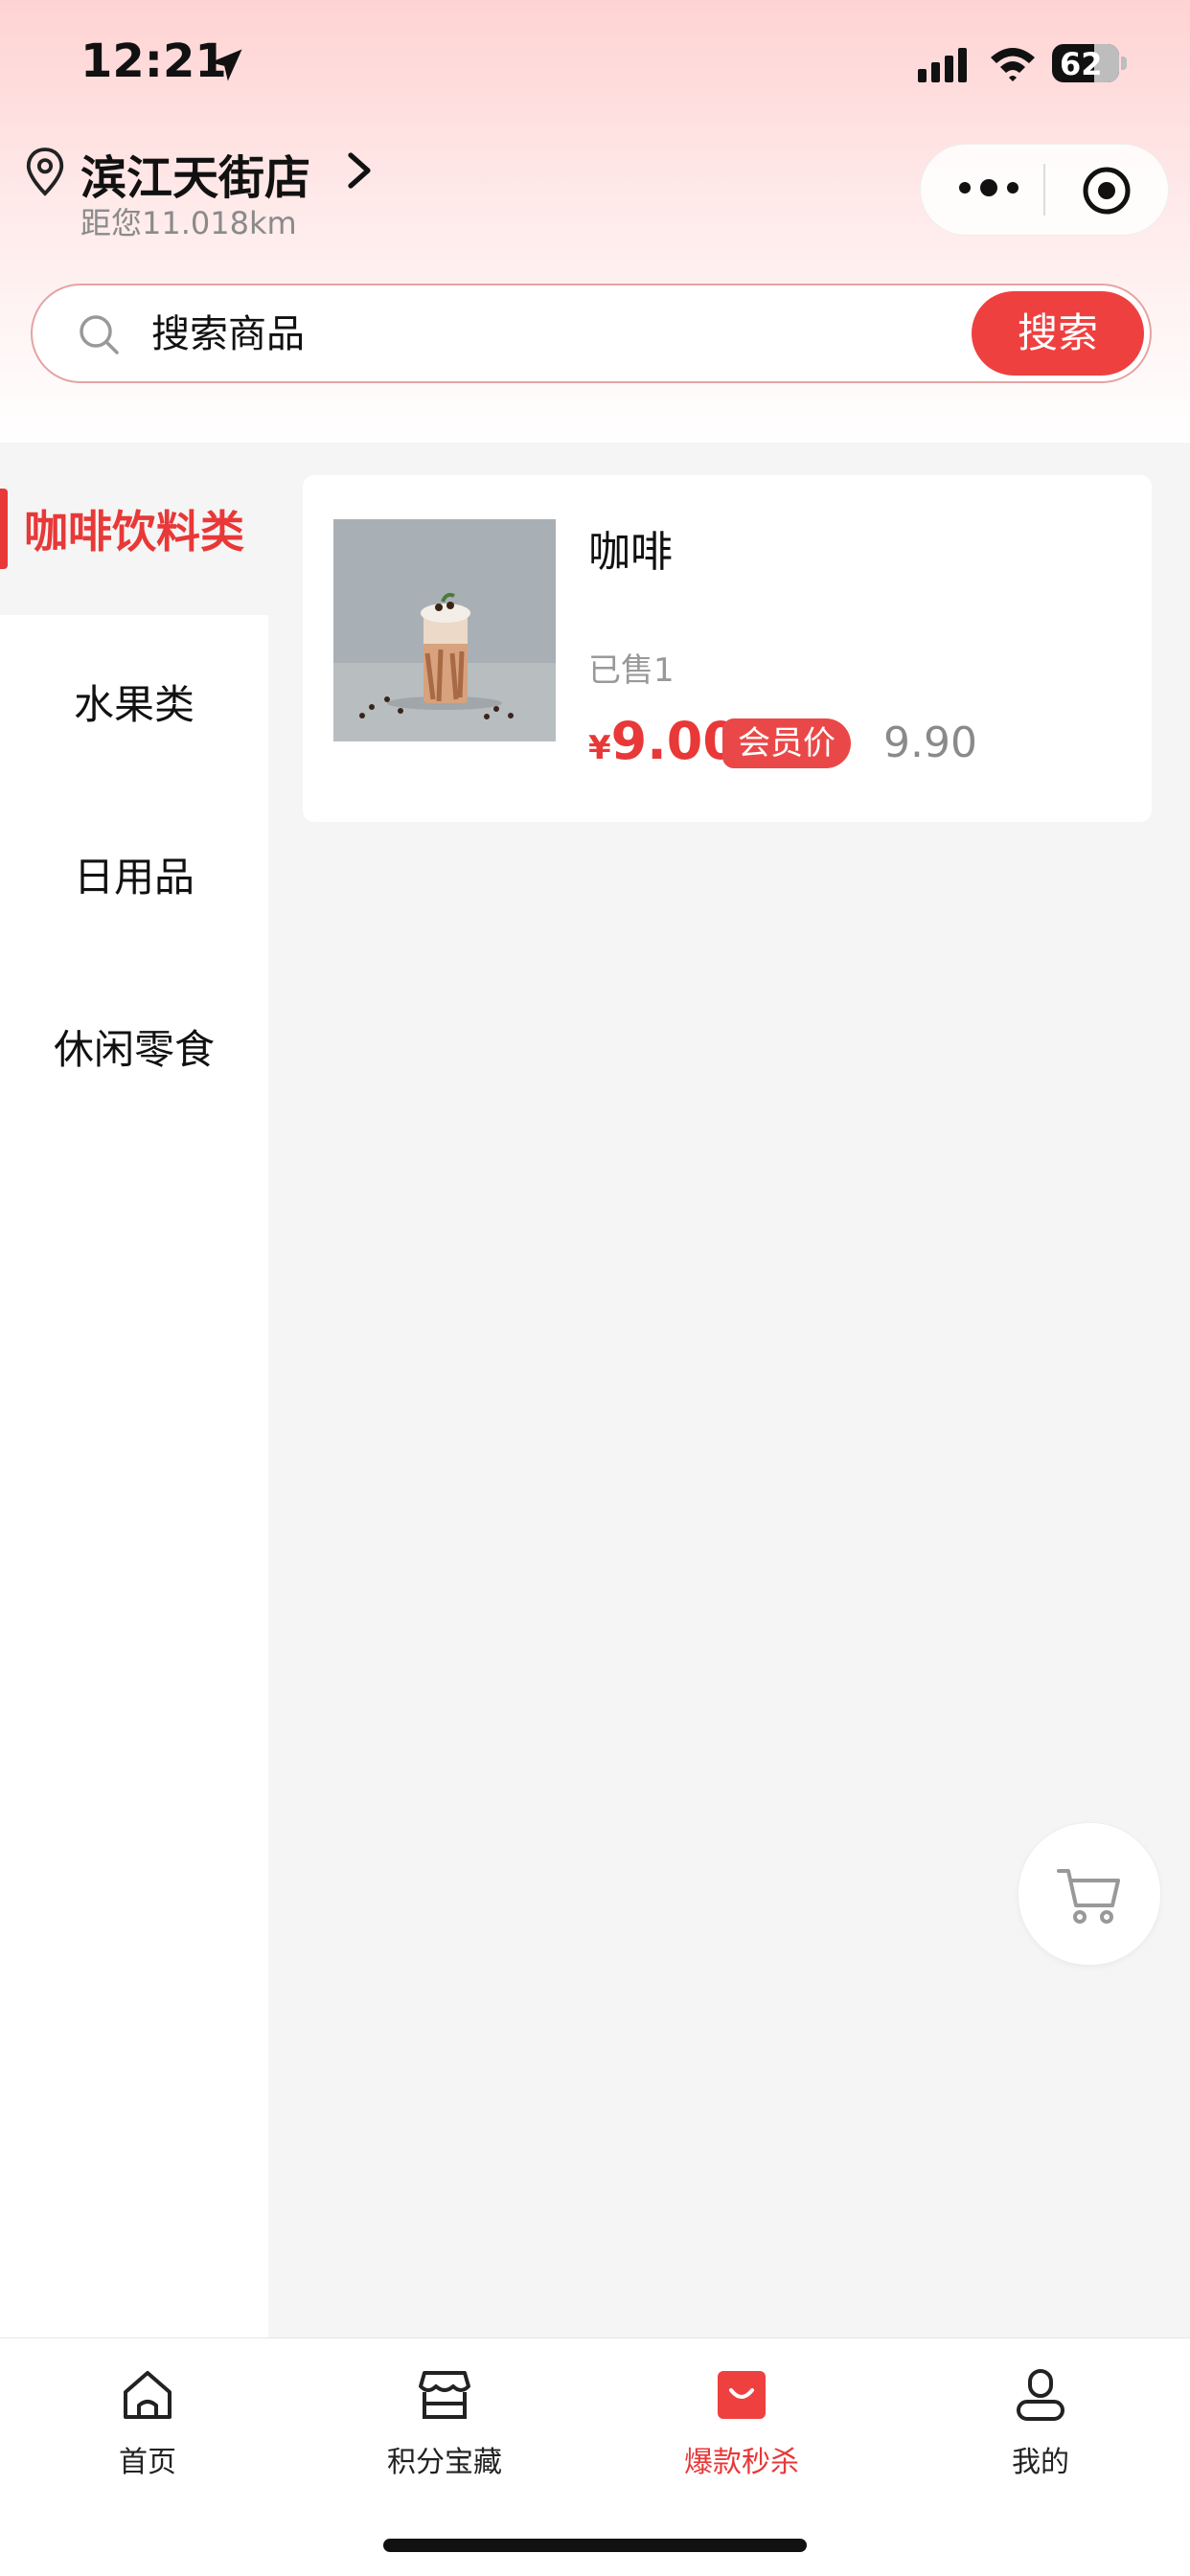 The image size is (1190, 2576). I want to click on category-fruits: 水果类, so click(134, 701).